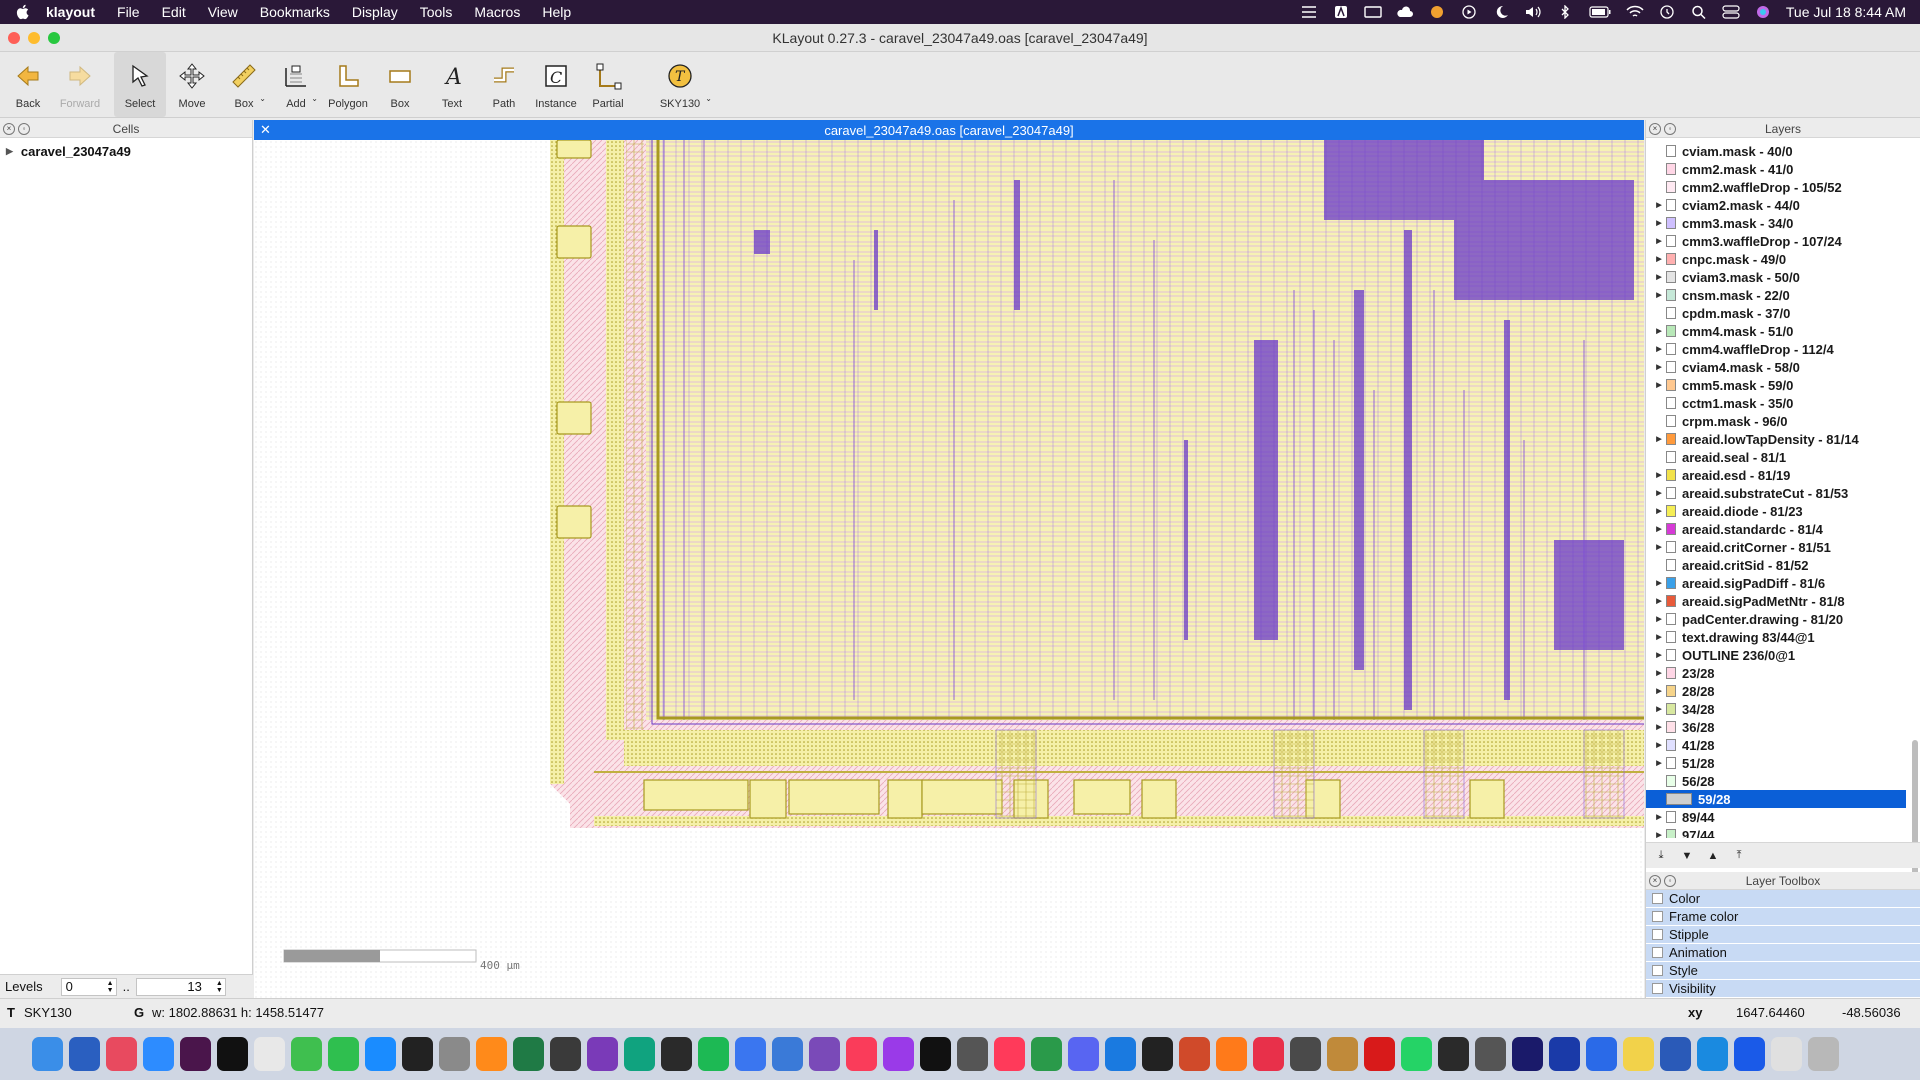  I want to click on signal-icon, so click(750, 1054).